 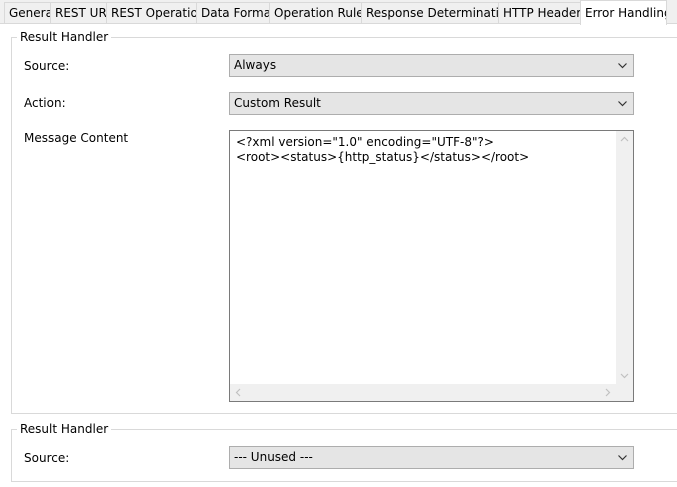 I want to click on tab-response-determination: Response Determination, so click(x=430, y=12).